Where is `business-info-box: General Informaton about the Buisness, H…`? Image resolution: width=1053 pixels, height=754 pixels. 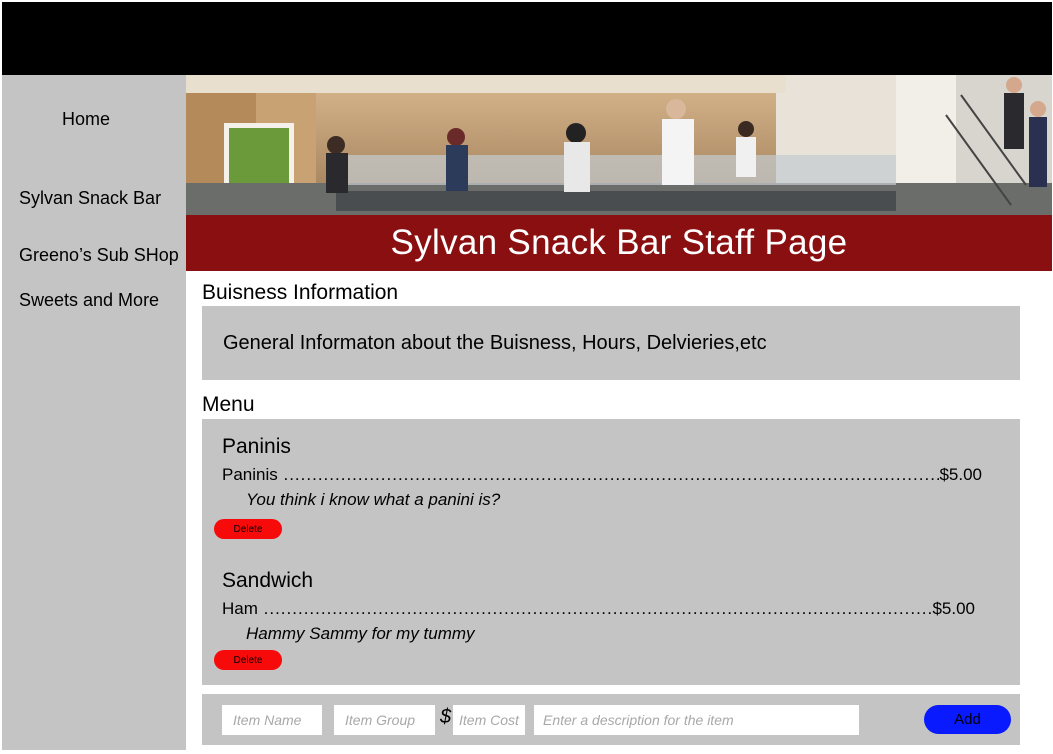 business-info-box: General Informaton about the Buisness, H… is located at coordinates (611, 343).